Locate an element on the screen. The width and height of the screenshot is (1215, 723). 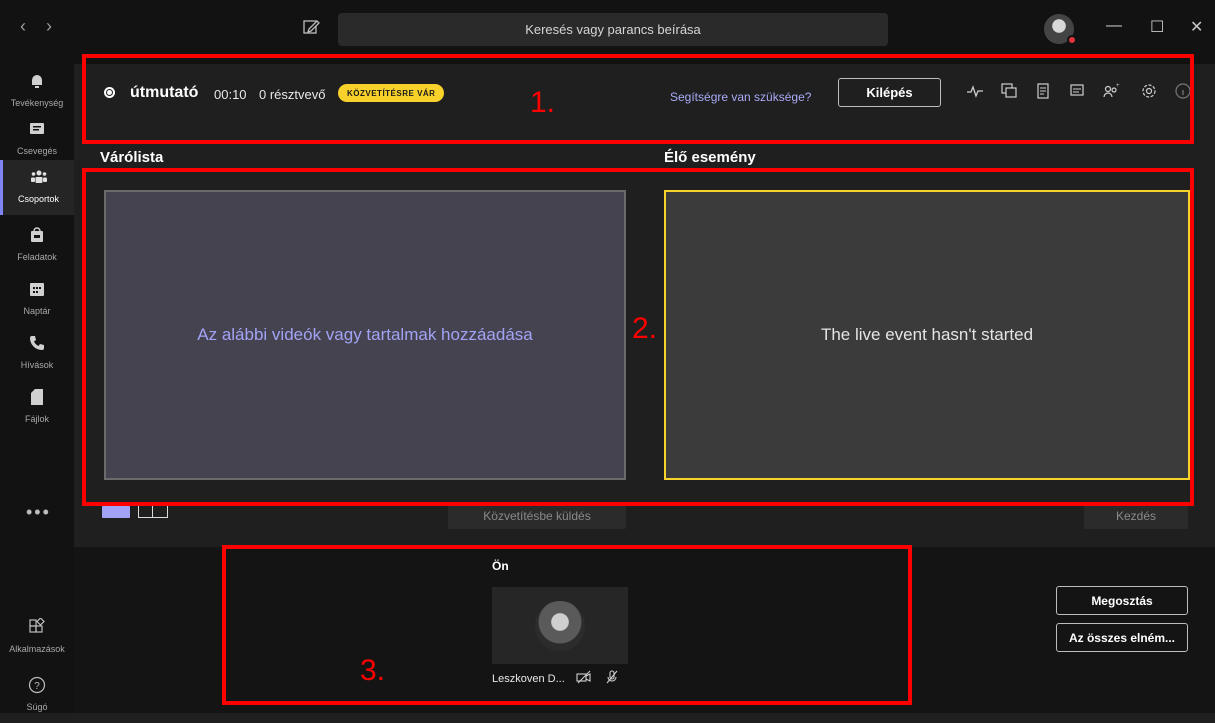
teams-icon is located at coordinates (38, 176).